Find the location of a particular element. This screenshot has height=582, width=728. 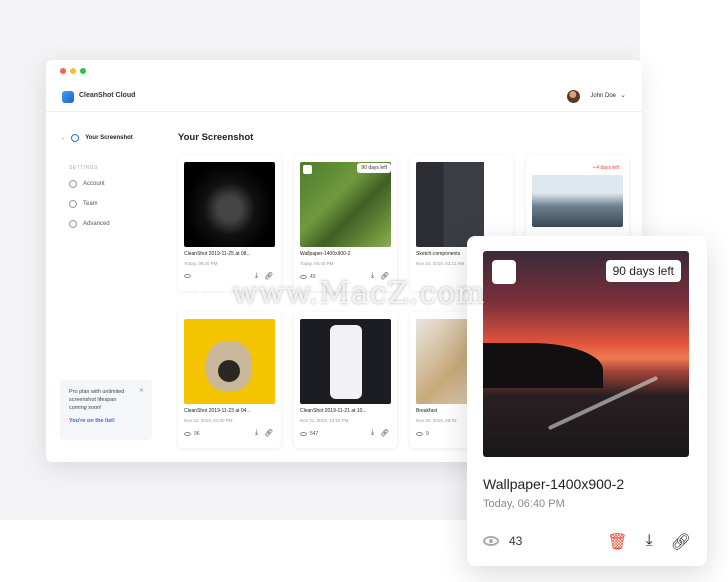

phone-image is located at coordinates (346, 362).